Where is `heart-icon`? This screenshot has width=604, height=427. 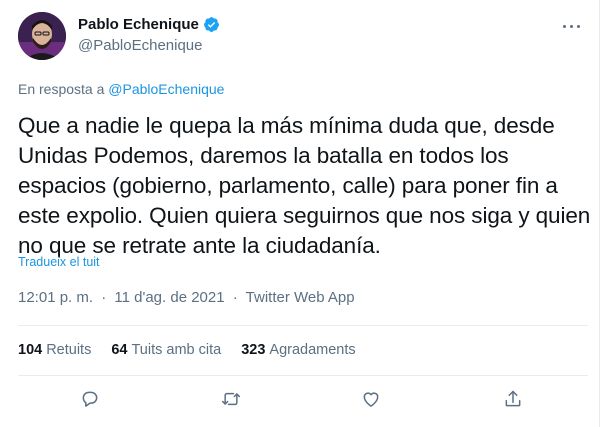
heart-icon is located at coordinates (371, 399).